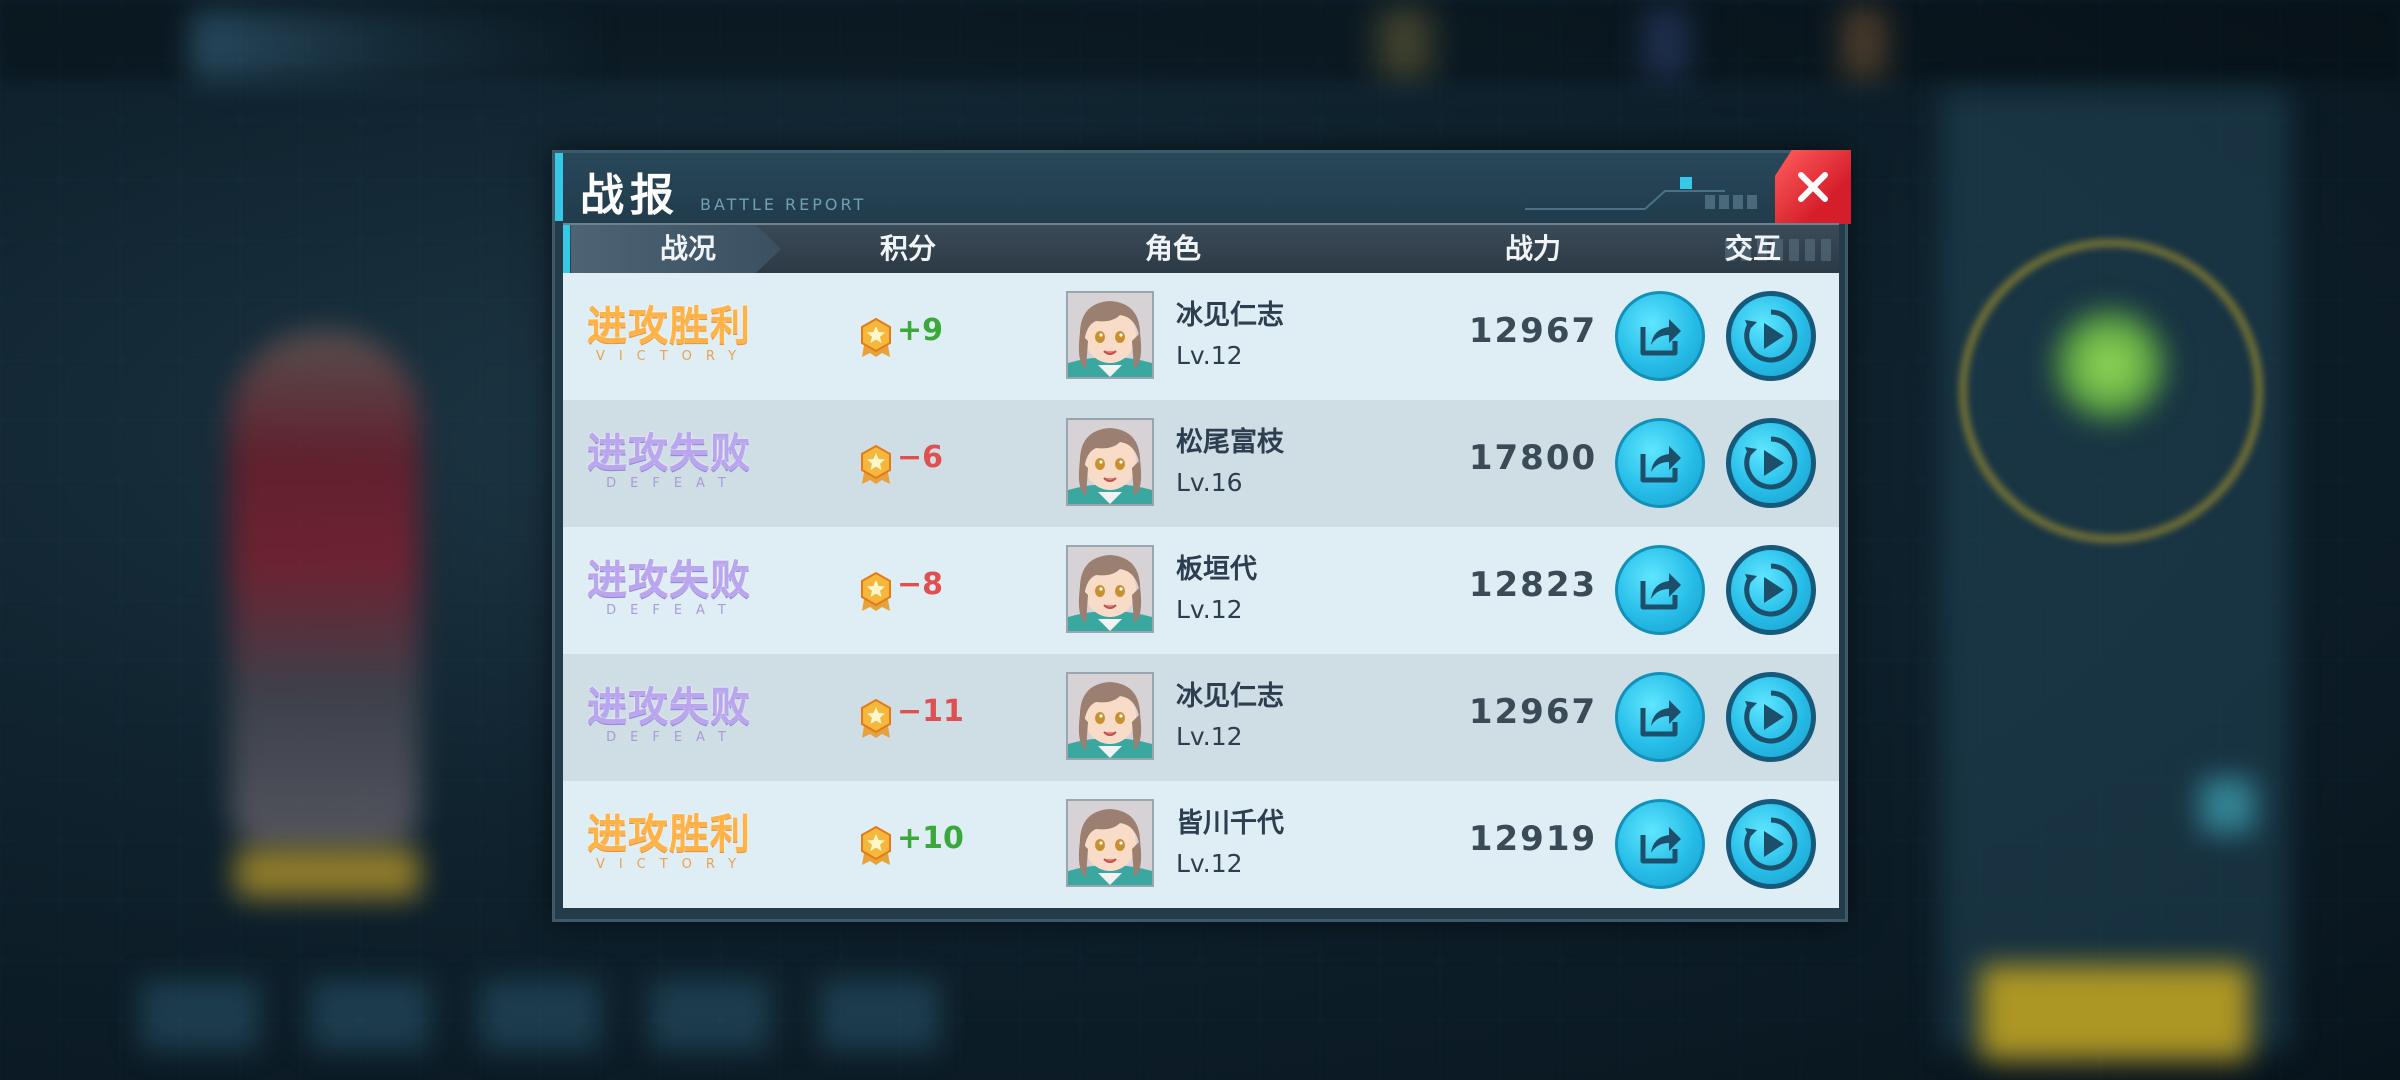  I want to click on background-yellow-button, so click(2115, 1012).